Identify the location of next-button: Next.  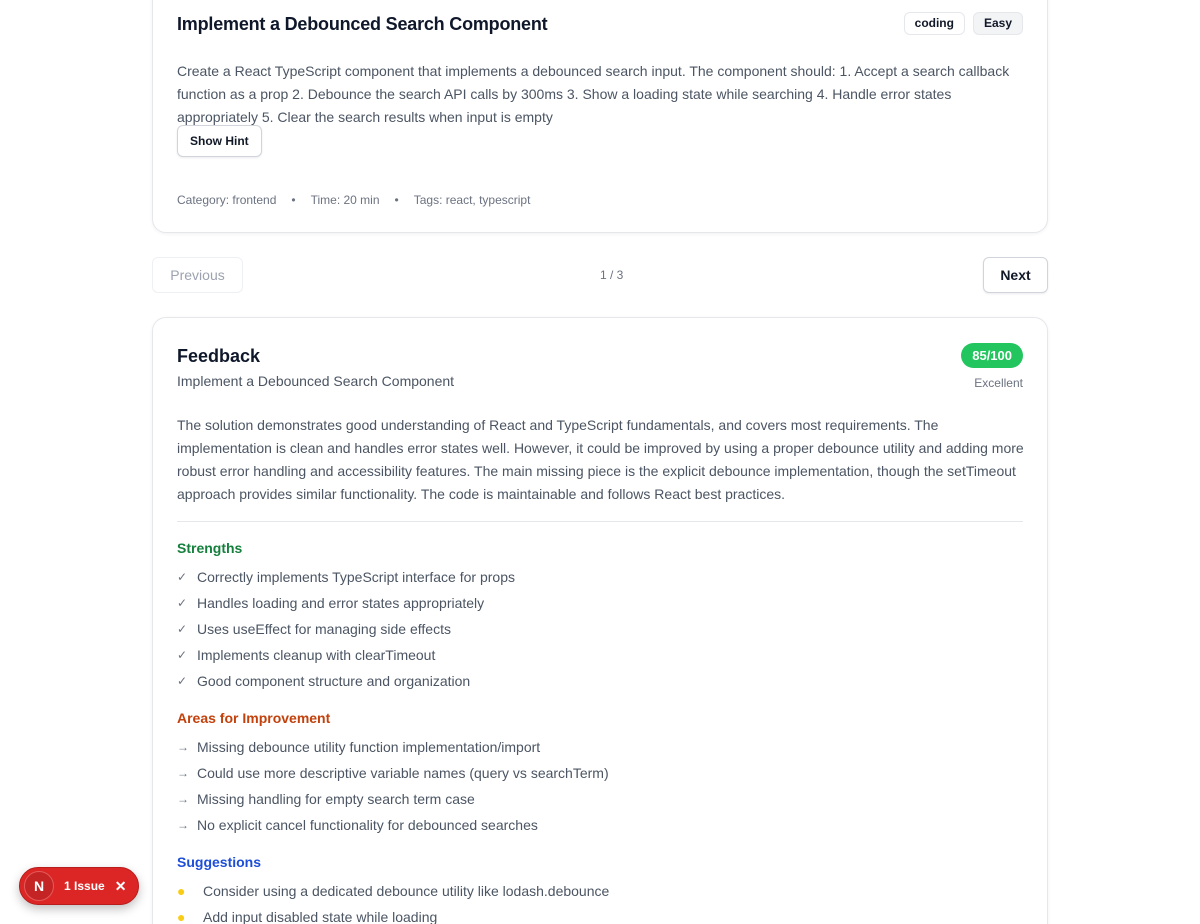
(1015, 275).